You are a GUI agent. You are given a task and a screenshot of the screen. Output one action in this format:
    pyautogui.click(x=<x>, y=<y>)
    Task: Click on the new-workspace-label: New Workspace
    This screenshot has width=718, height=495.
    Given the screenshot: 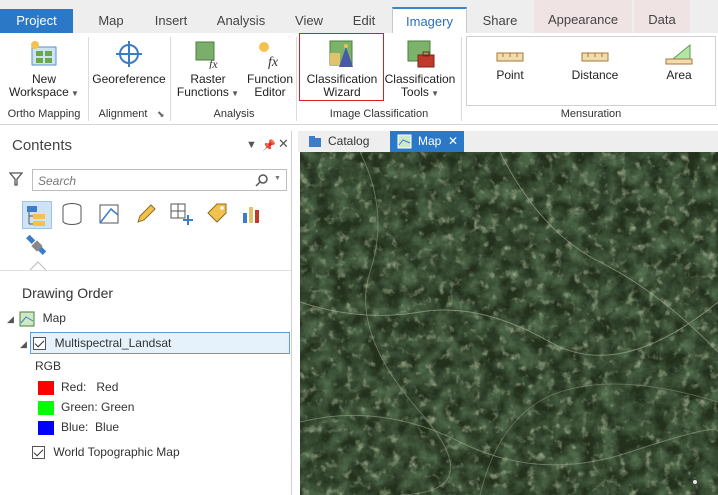 What is the action you would take?
    pyautogui.click(x=39, y=85)
    